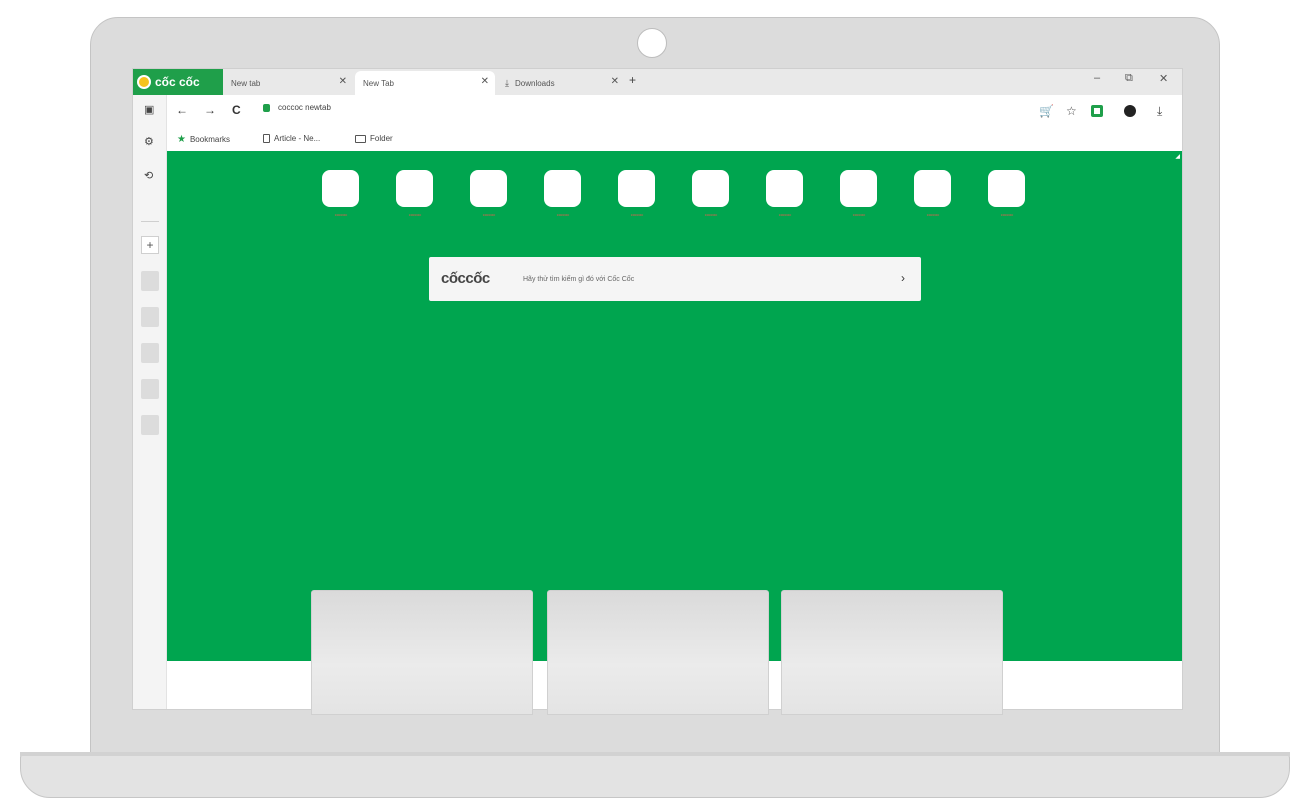  I want to click on laptop-base, so click(655, 775).